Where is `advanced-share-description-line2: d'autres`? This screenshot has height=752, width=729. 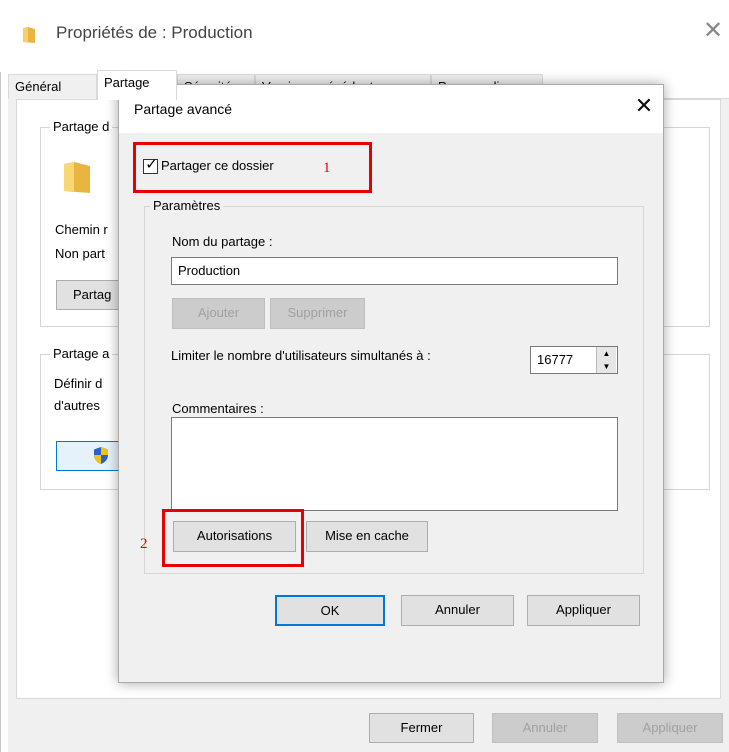
advanced-share-description-line2: d'autres is located at coordinates (77, 405).